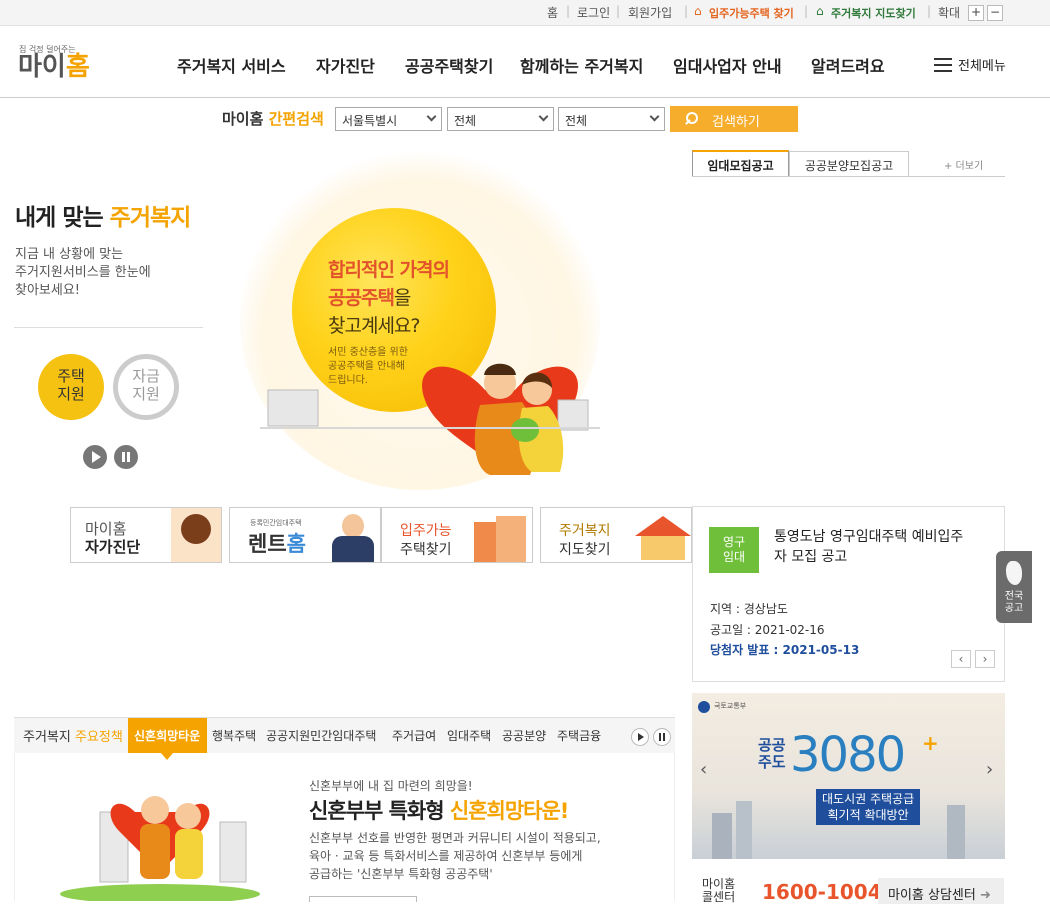 The width and height of the screenshot is (1050, 904). I want to click on more-link: + 더보기, so click(963, 164).